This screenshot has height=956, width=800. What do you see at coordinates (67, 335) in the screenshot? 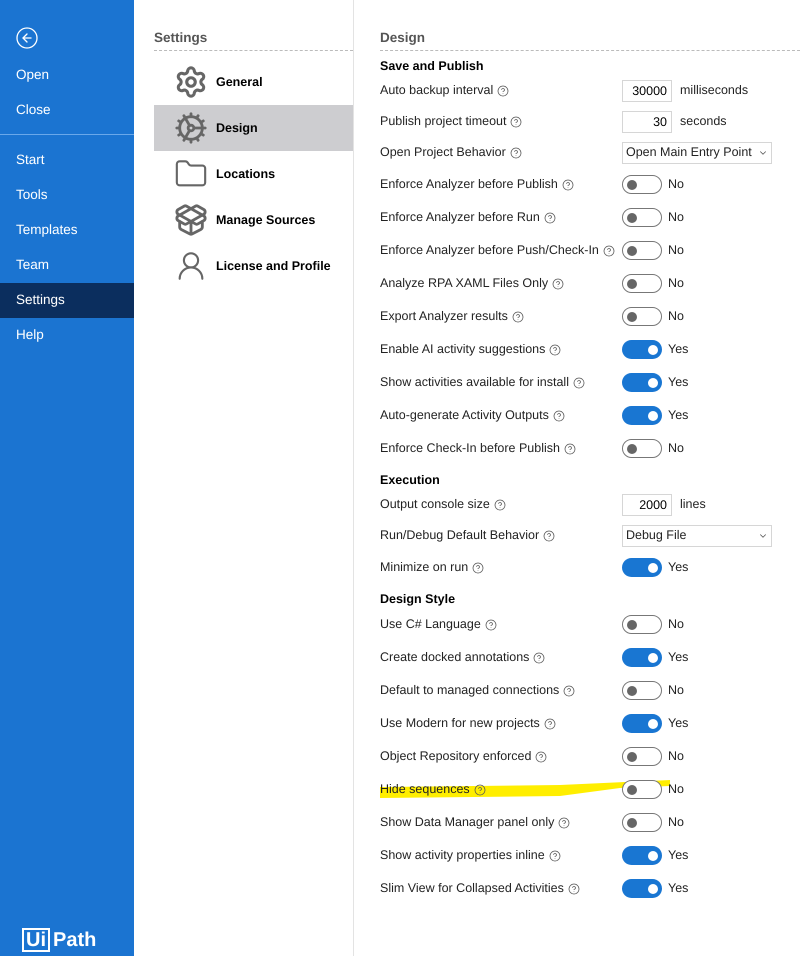
I see `sidebar-item: Help` at bounding box center [67, 335].